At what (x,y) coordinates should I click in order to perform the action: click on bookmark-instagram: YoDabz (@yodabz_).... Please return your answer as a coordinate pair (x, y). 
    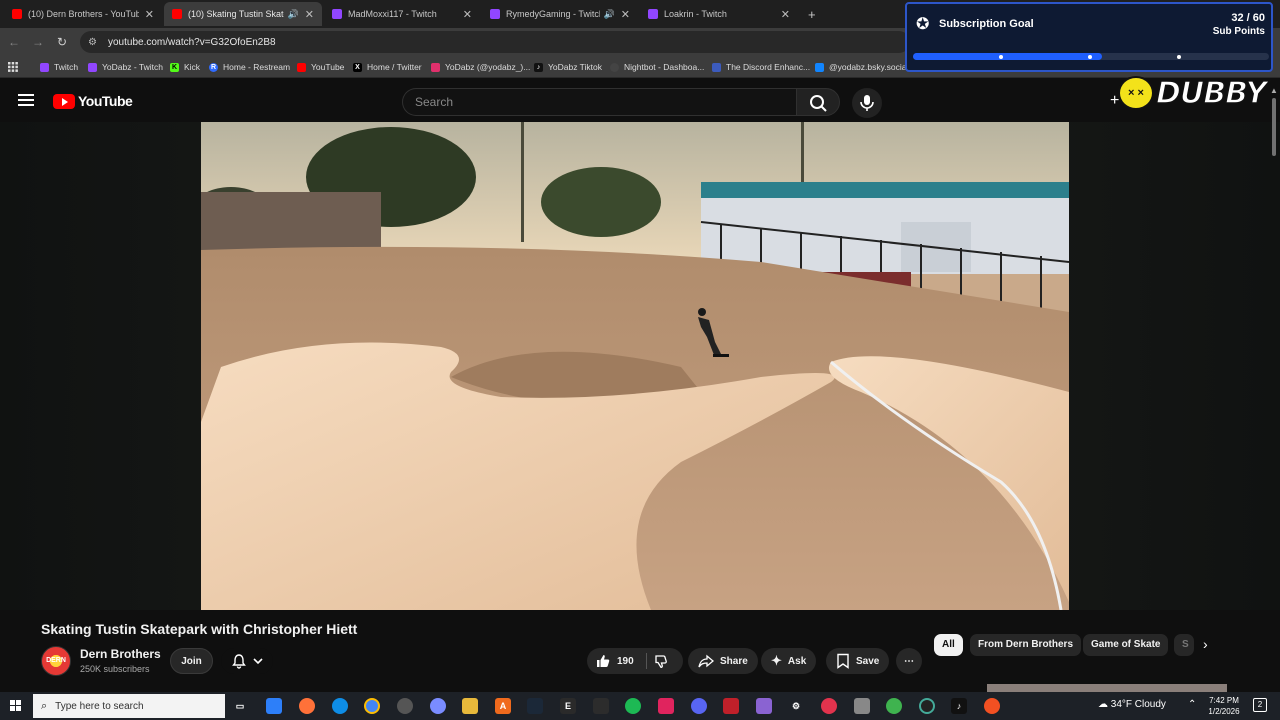
    Looking at the image, I should click on (480, 67).